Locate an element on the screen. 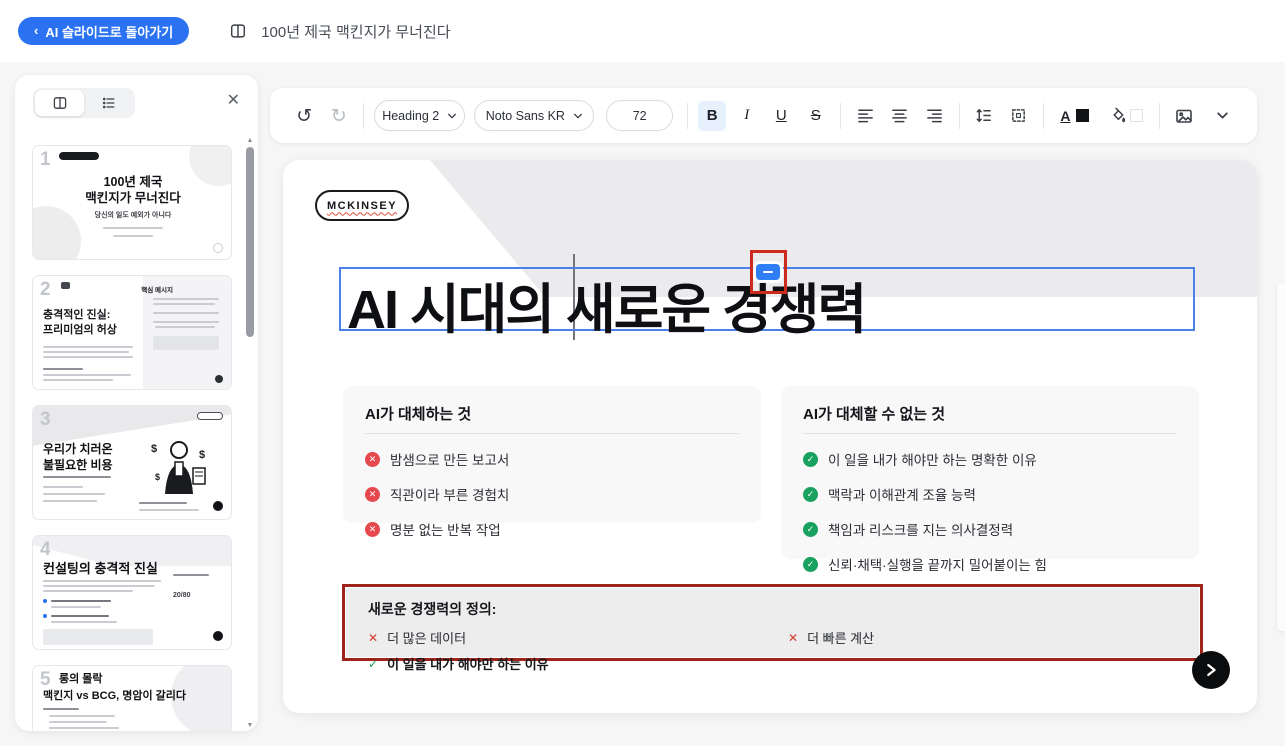 The height and width of the screenshot is (746, 1285). back-button-label: AI 슬라이드로 돌아가기 is located at coordinates (109, 32).